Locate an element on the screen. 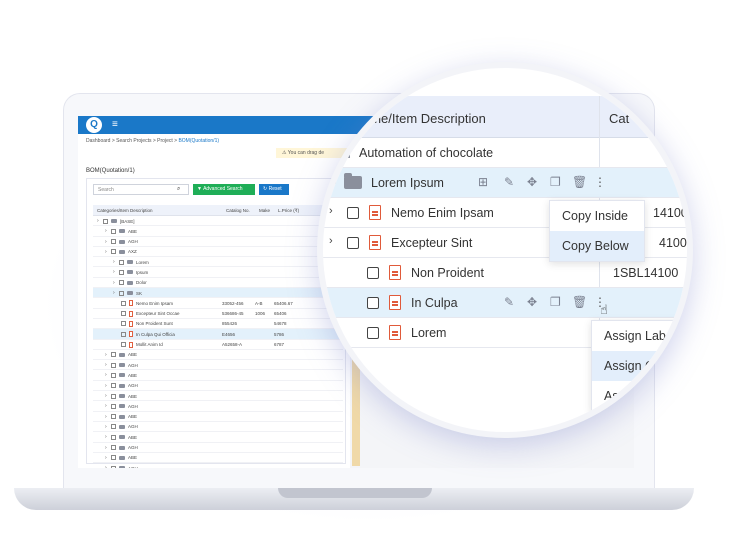  tree-row: Excepteur Sint Occae 536686-45 1006 65406 is located at coordinates (218, 314).